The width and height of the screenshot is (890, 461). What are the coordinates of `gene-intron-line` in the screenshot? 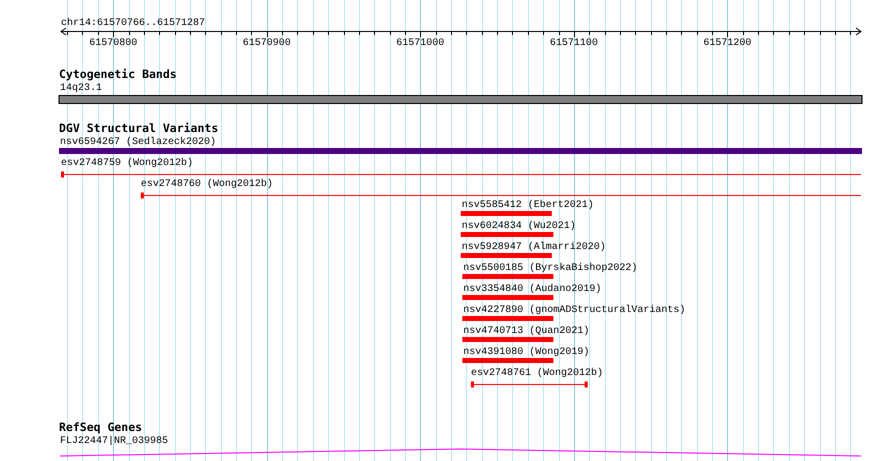 It's located at (461, 452).